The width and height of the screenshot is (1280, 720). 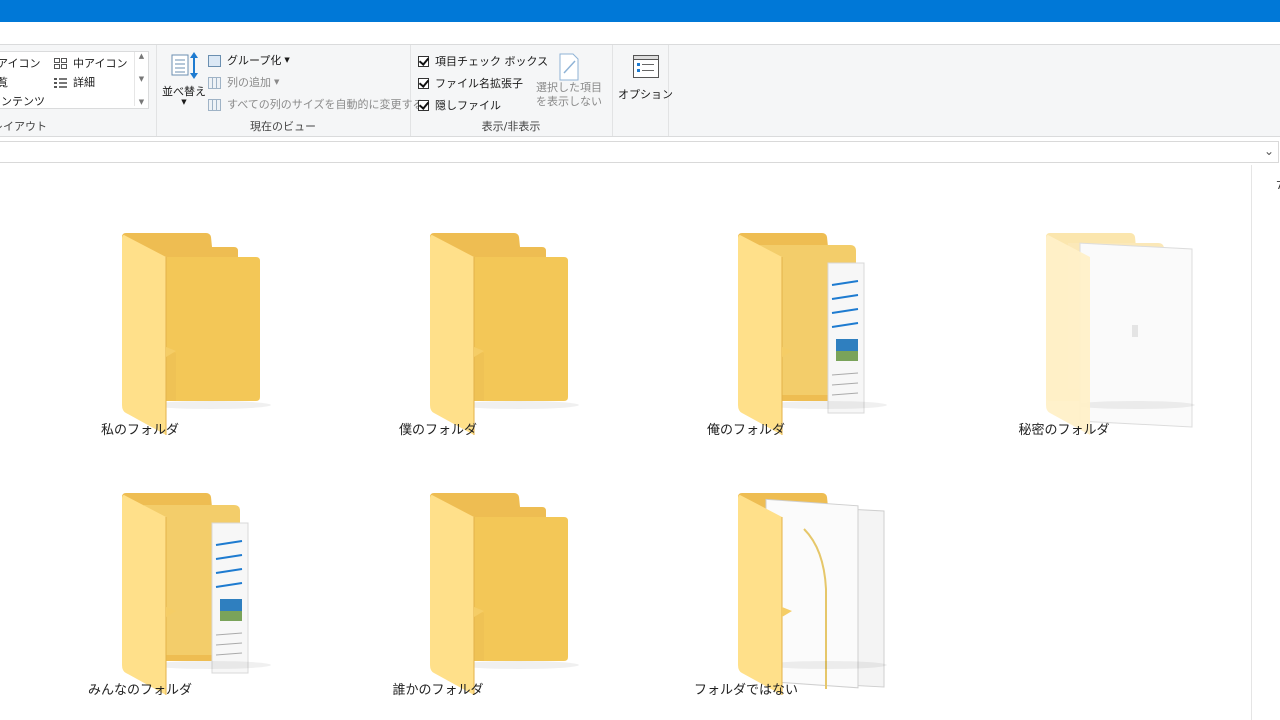 I want to click on sort-label: 並べ替え, so click(x=184, y=91).